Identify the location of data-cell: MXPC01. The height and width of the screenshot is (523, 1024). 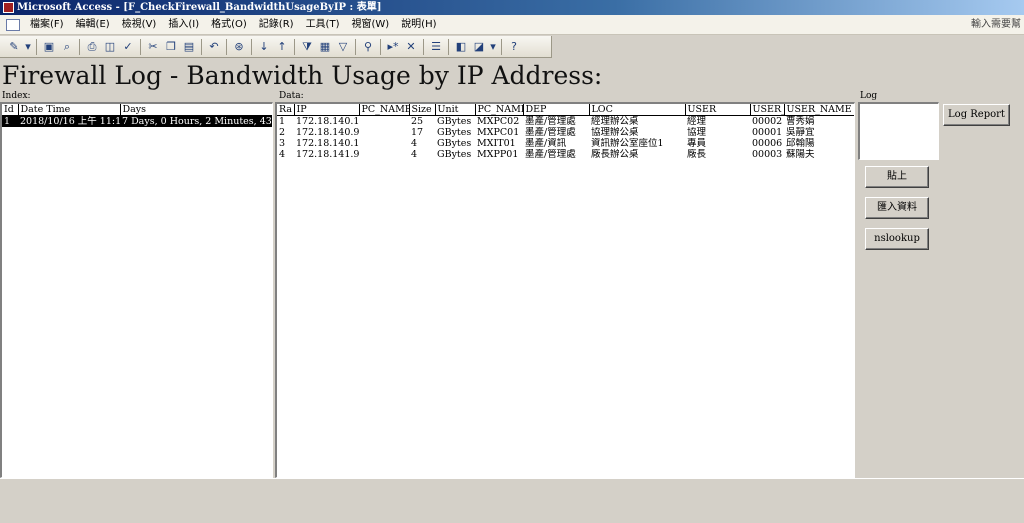
(498, 132).